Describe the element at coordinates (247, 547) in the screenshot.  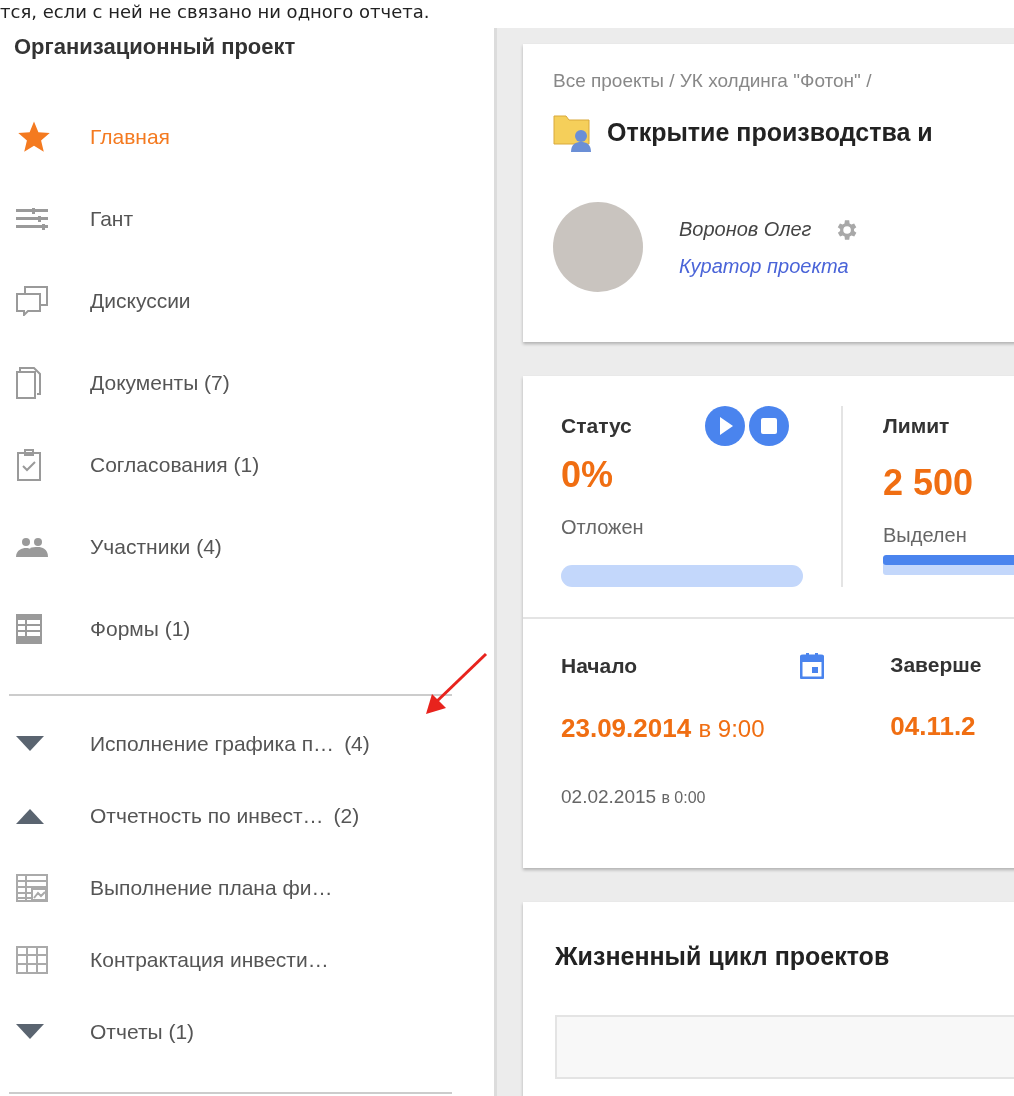
I see `sidebar-item: Участники (4)` at that location.